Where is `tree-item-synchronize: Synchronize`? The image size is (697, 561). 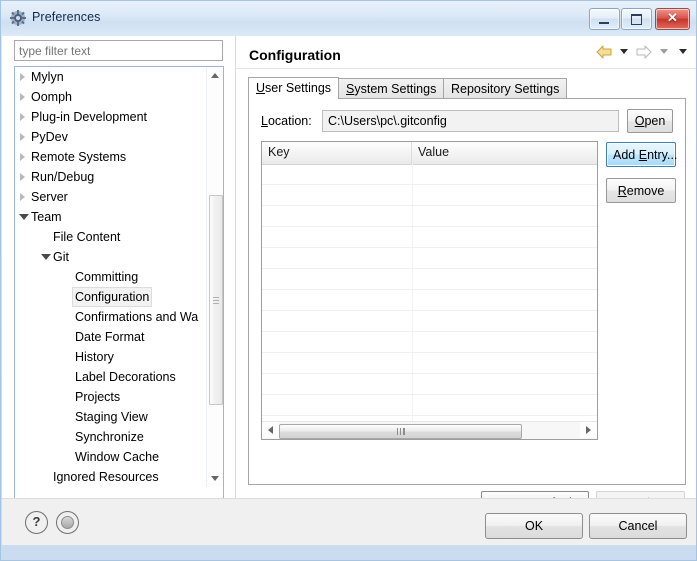
tree-item-synchronize: Synchronize is located at coordinates (112, 437).